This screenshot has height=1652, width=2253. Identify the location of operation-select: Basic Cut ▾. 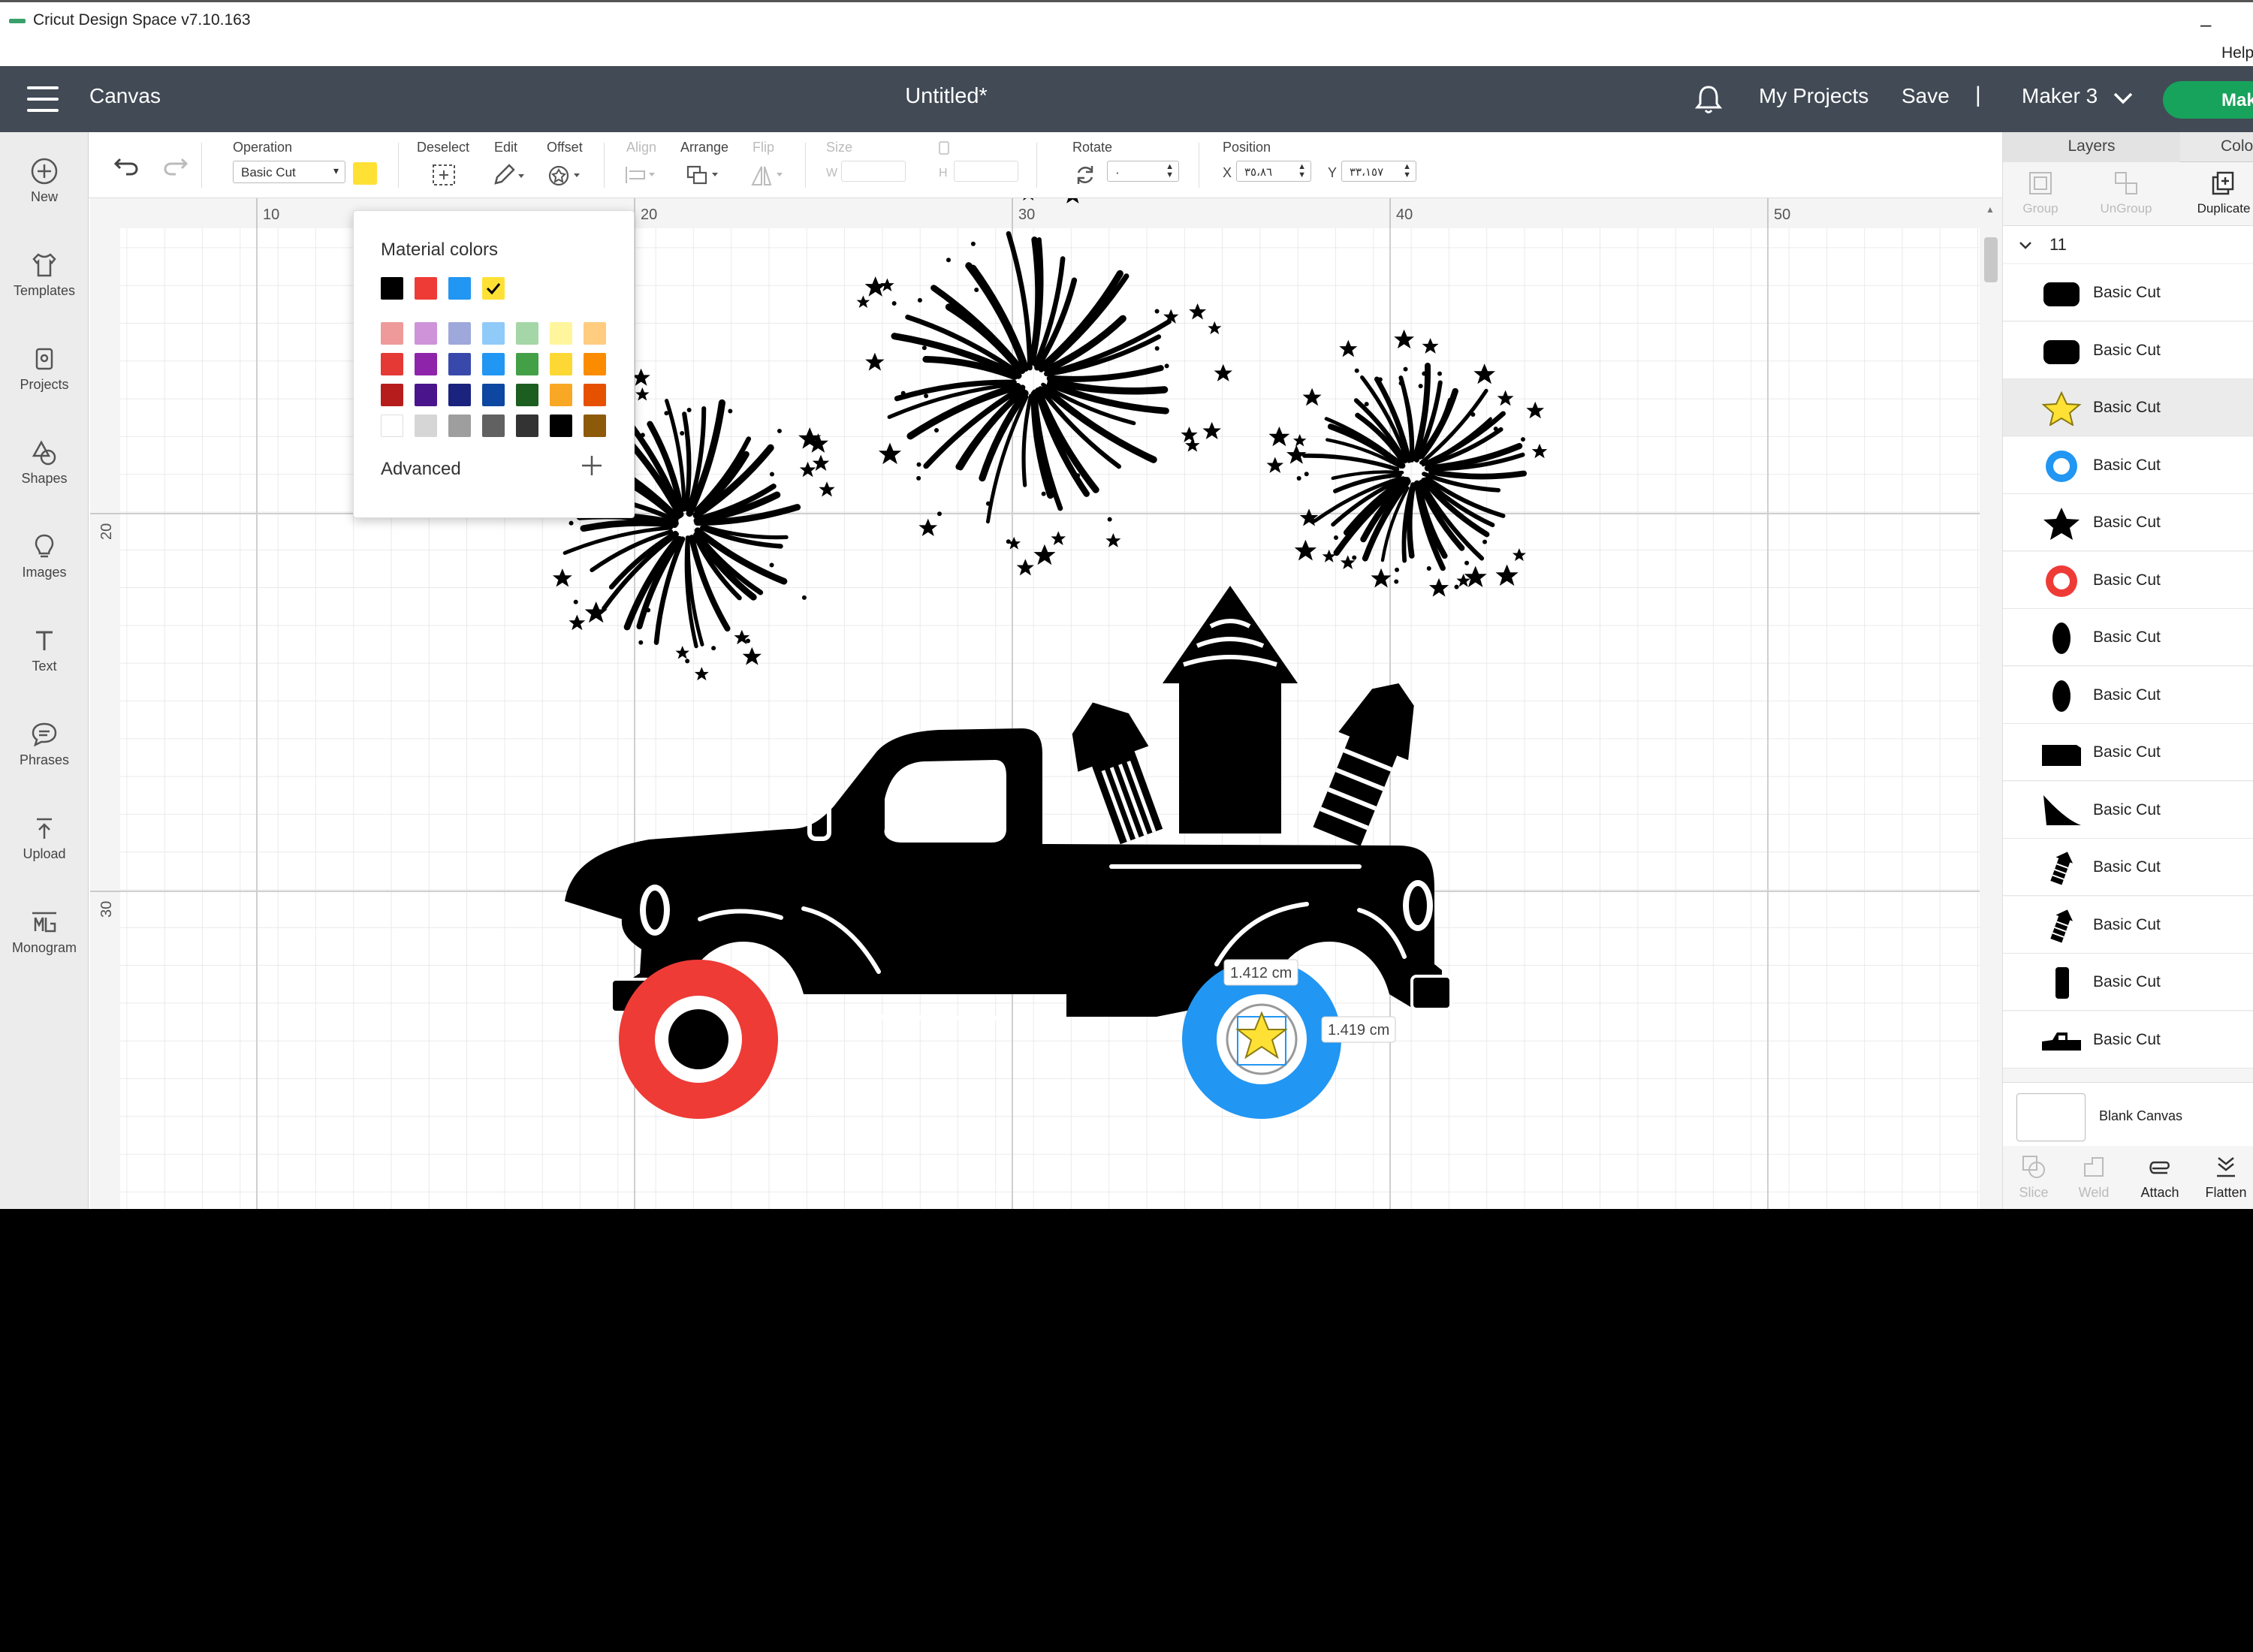
(289, 172).